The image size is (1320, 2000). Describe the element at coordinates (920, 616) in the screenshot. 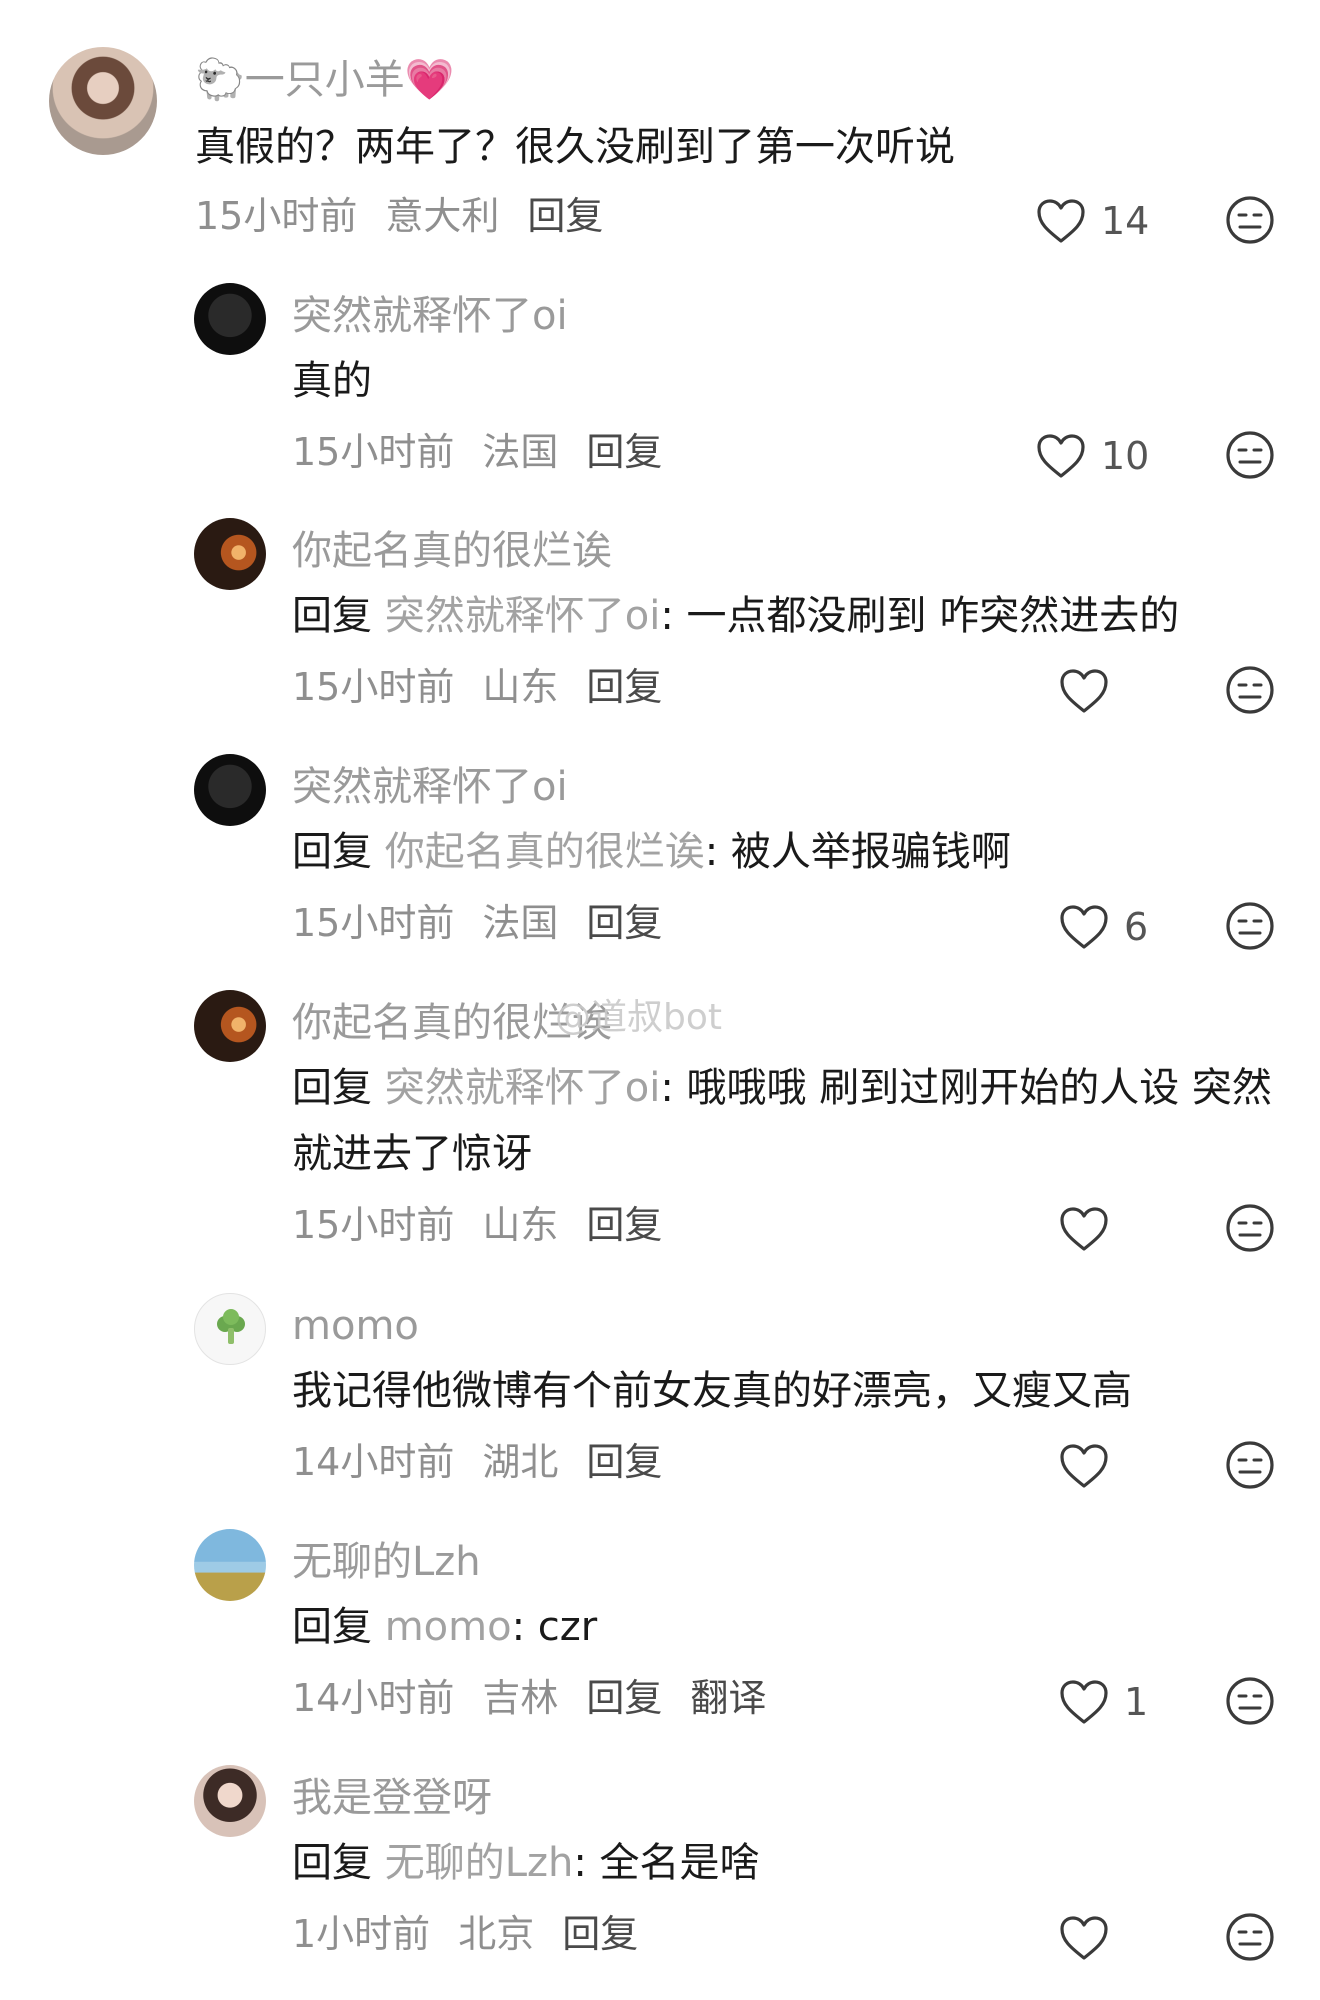

I see `reply-body: : 一点都没刷到 咋突然进去的` at that location.